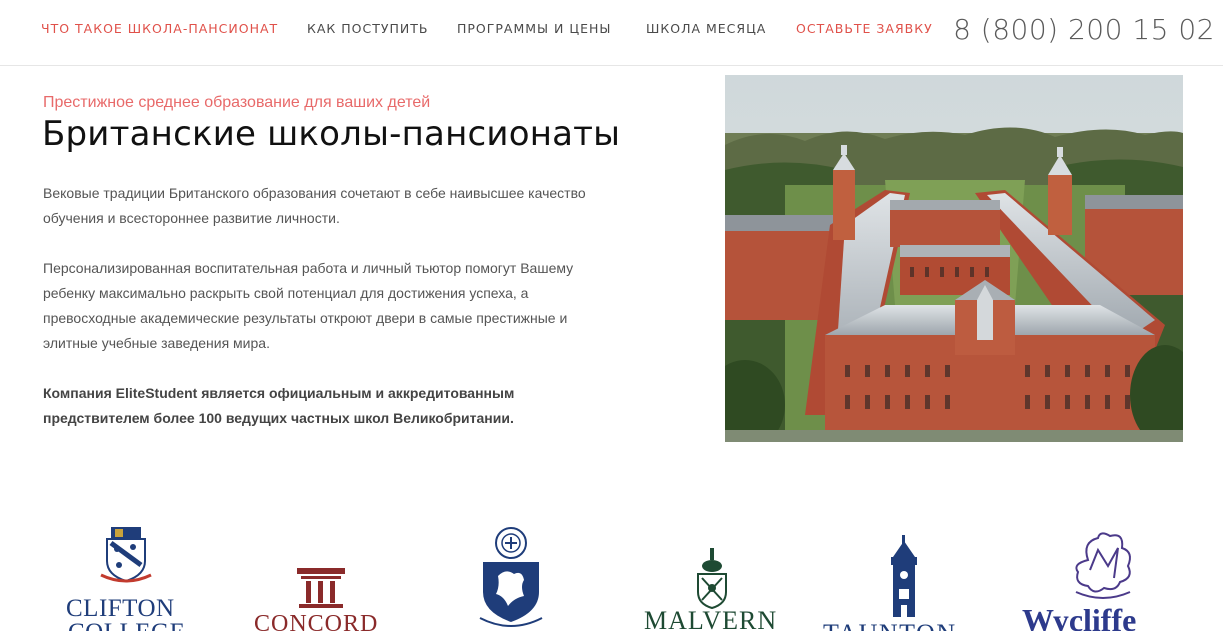 The height and width of the screenshot is (631, 1223). What do you see at coordinates (316, 621) in the screenshot?
I see `logo-concord-name: CONCORD` at bounding box center [316, 621].